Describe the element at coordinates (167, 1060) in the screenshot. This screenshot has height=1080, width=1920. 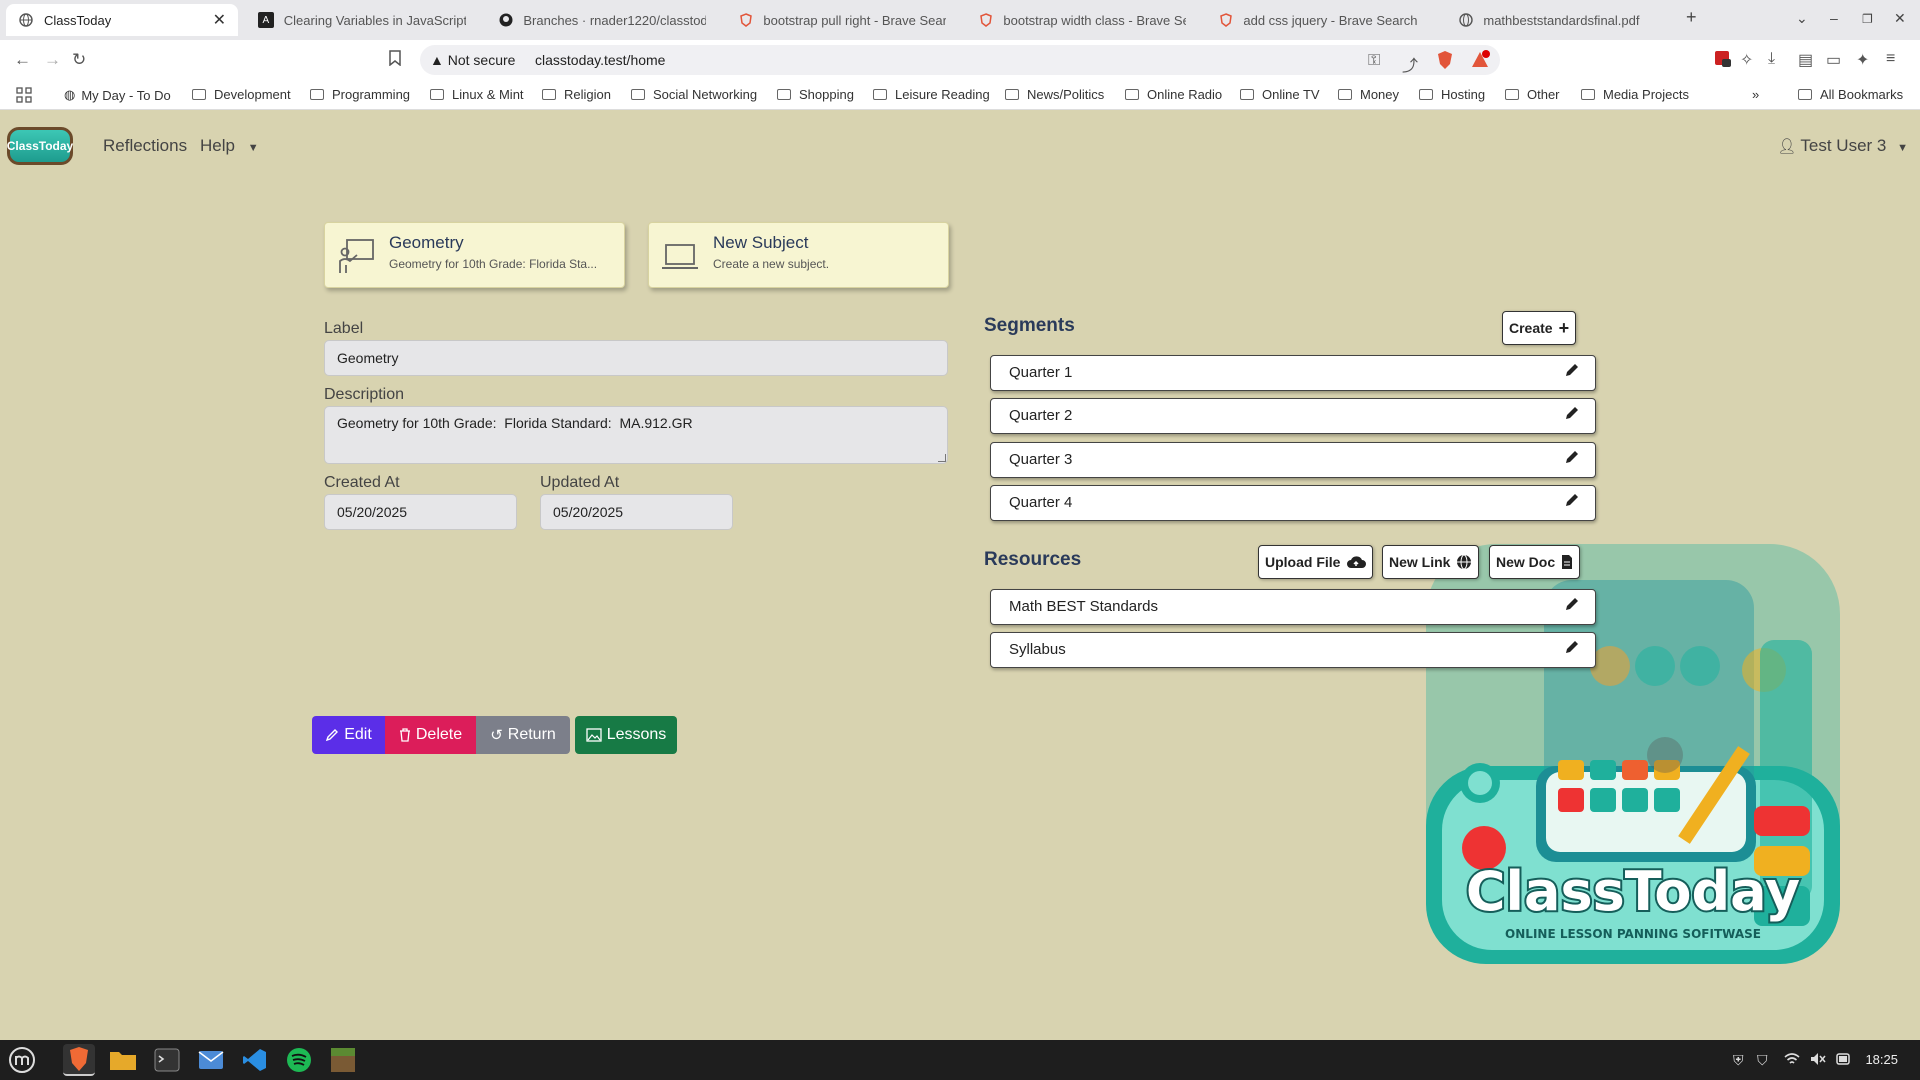
I see `terminal-icon` at that location.